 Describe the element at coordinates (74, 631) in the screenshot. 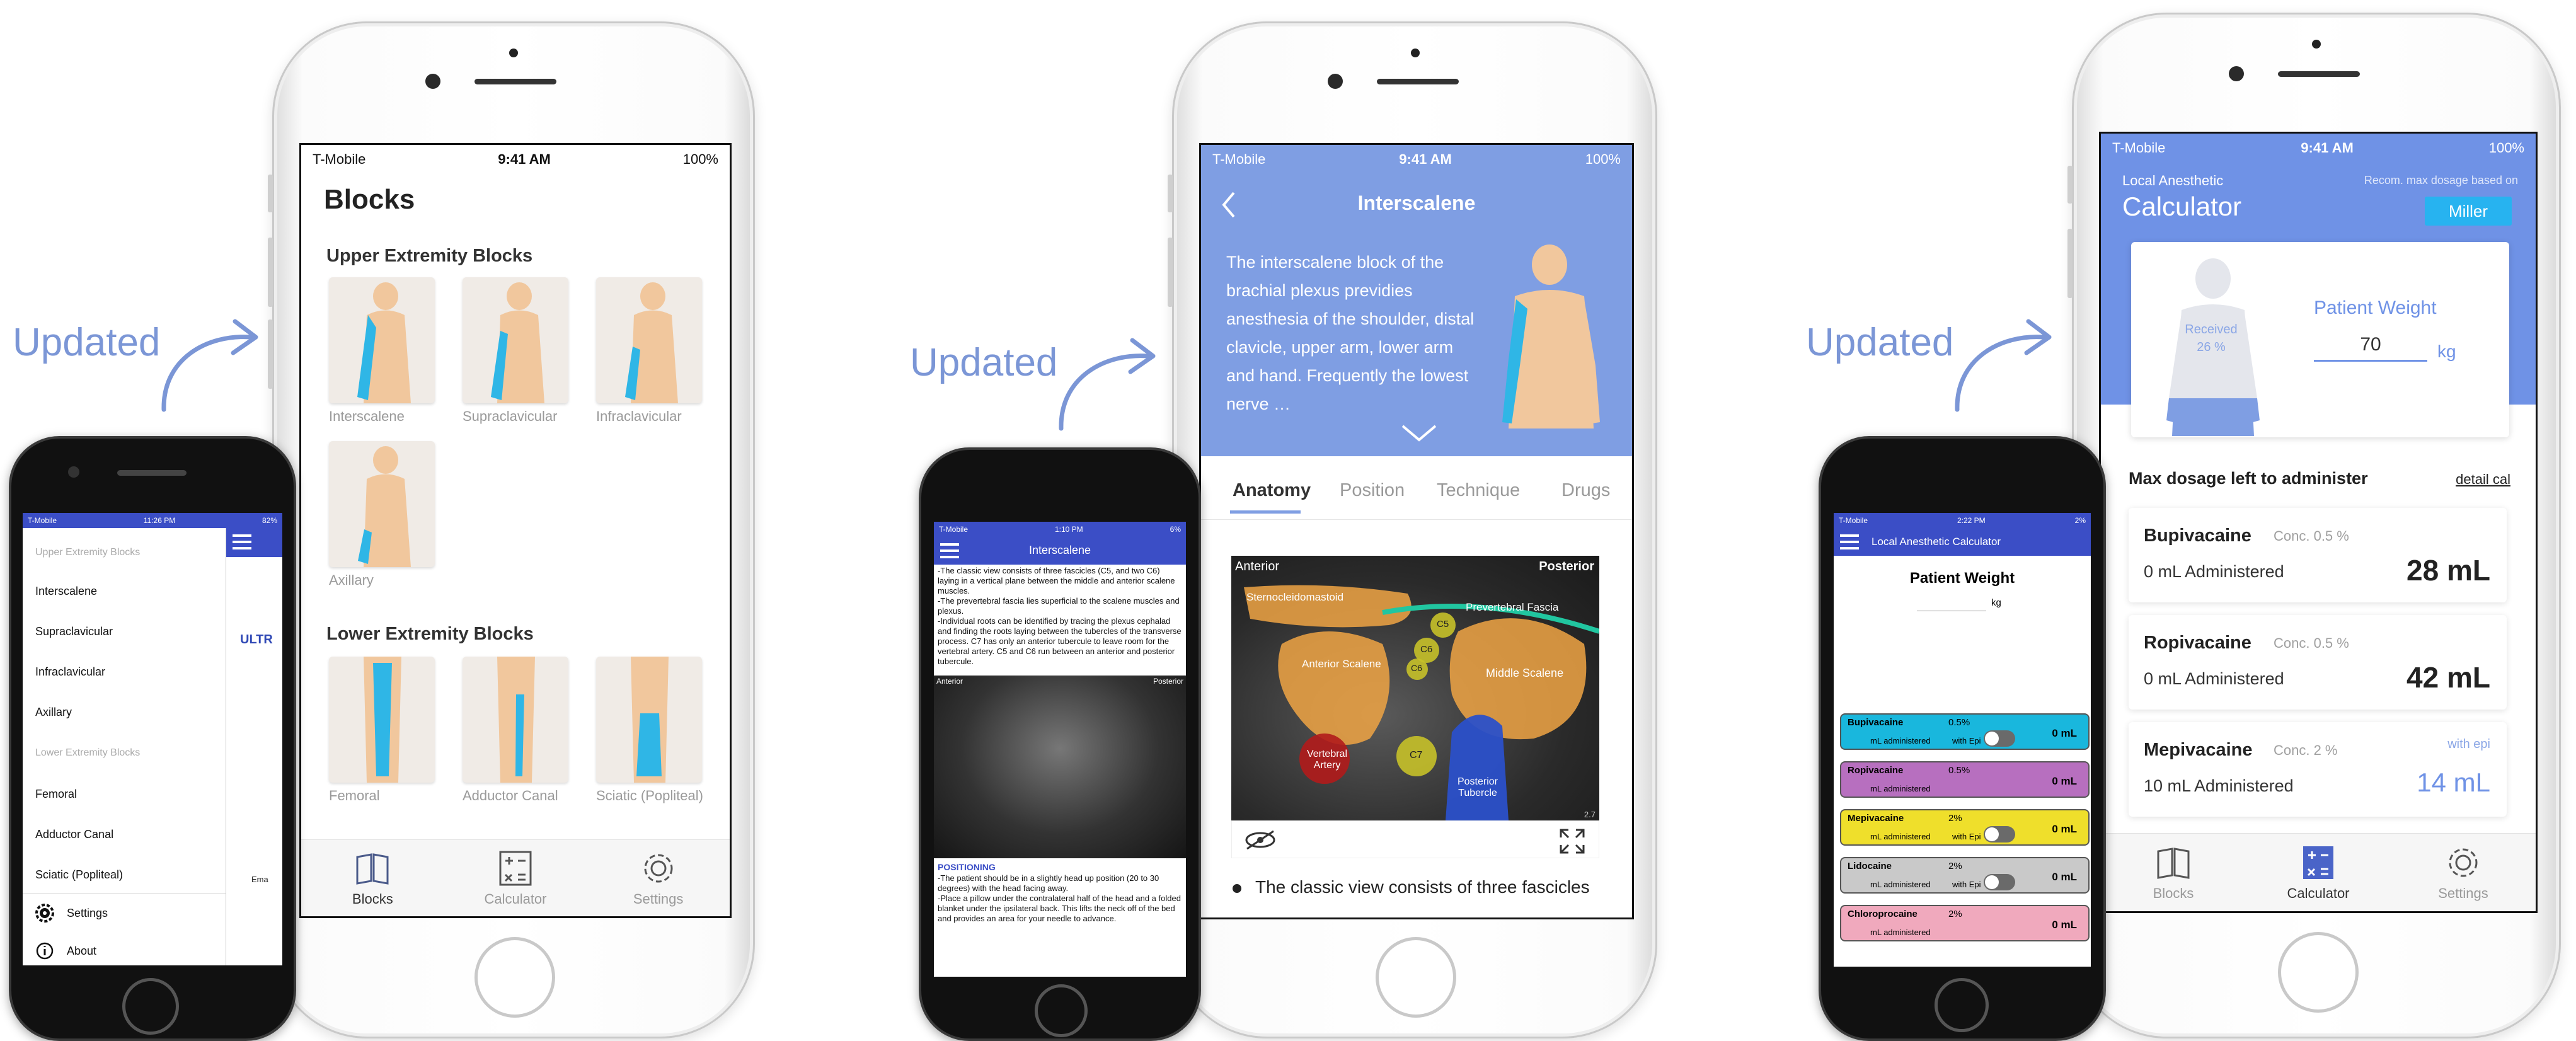

I see `drawer-item-supraclavicular: Supraclavicular` at that location.